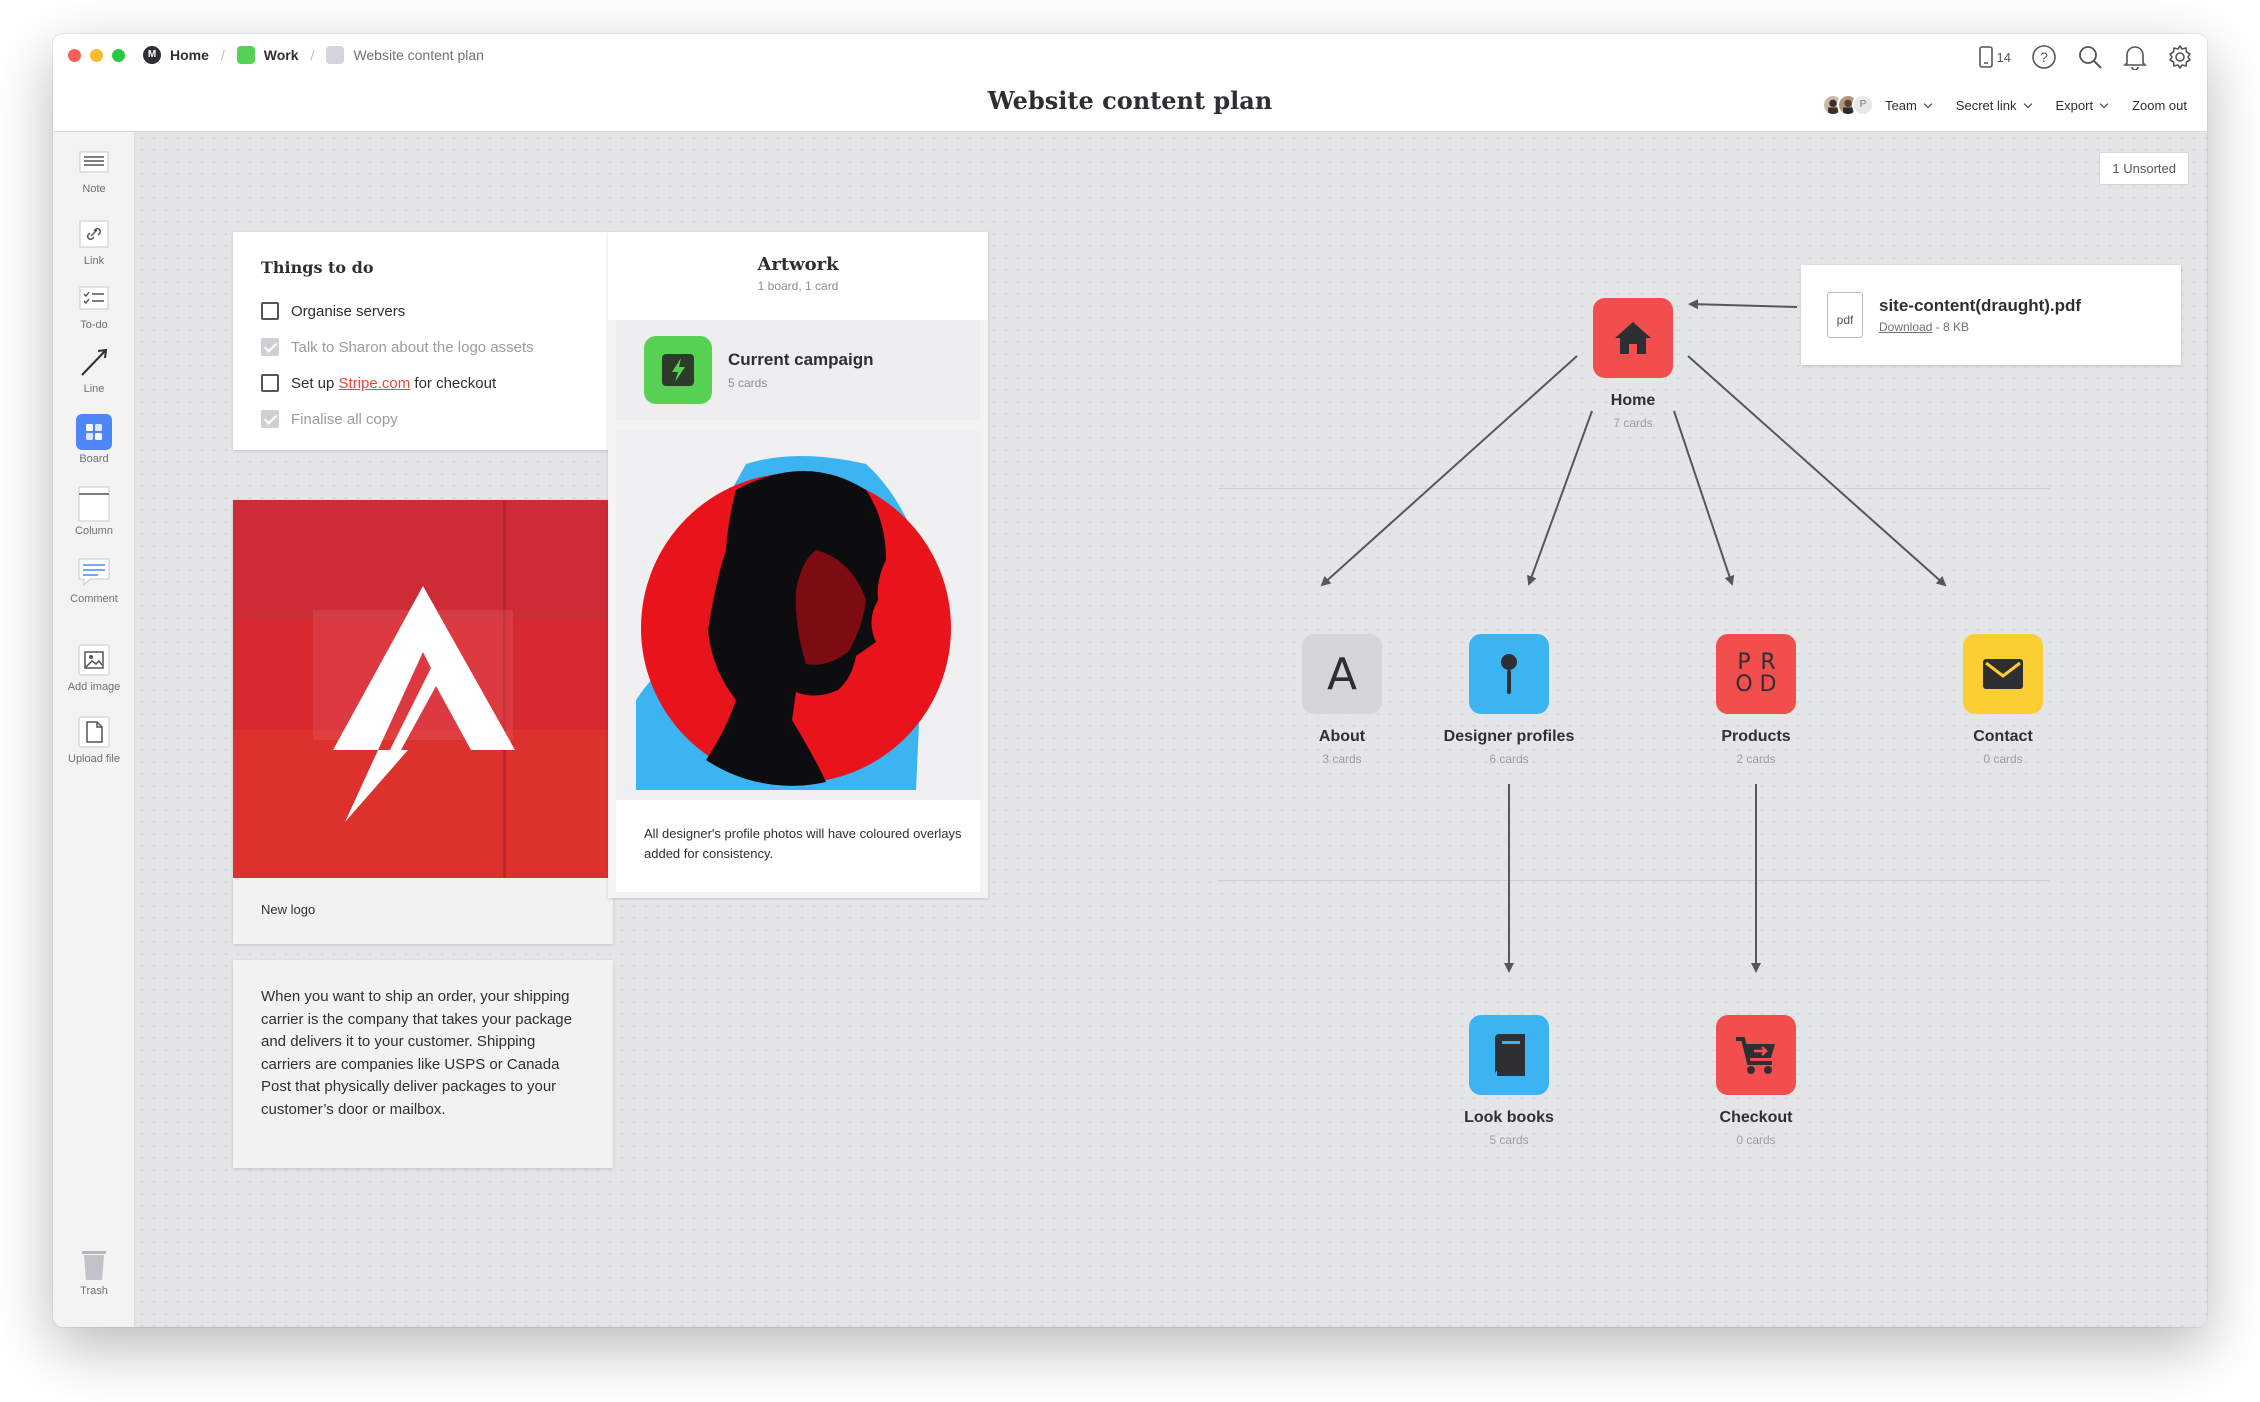  I want to click on tool-link: Link, so click(94, 242).